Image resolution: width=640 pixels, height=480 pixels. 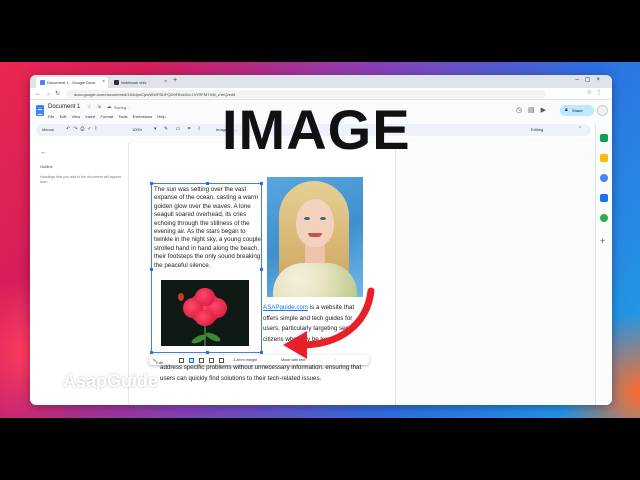 I want to click on keep-icon, so click(x=604, y=158).